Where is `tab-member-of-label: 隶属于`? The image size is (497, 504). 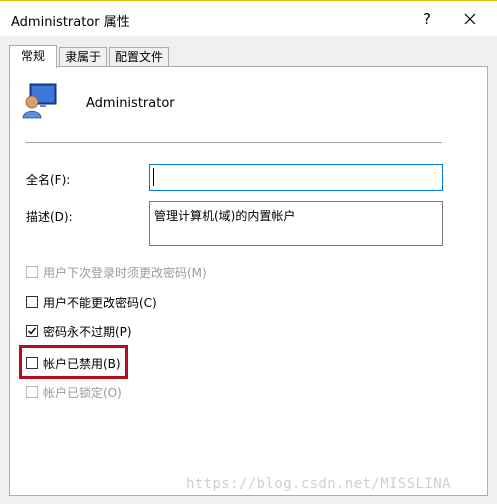
tab-member-of-label: 隶属于 is located at coordinates (82, 57).